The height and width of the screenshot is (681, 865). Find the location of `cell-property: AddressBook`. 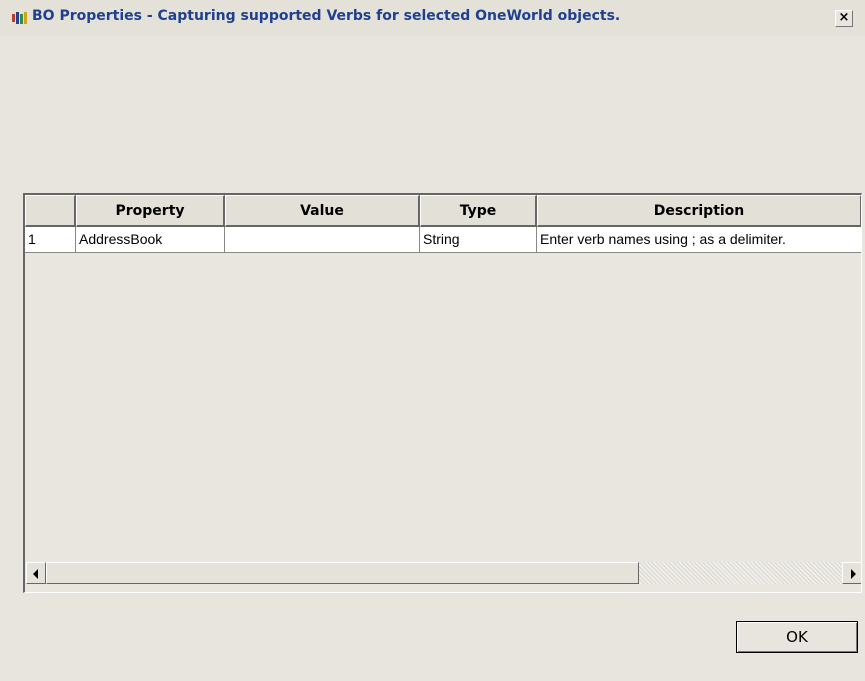

cell-property: AddressBook is located at coordinates (150, 240).